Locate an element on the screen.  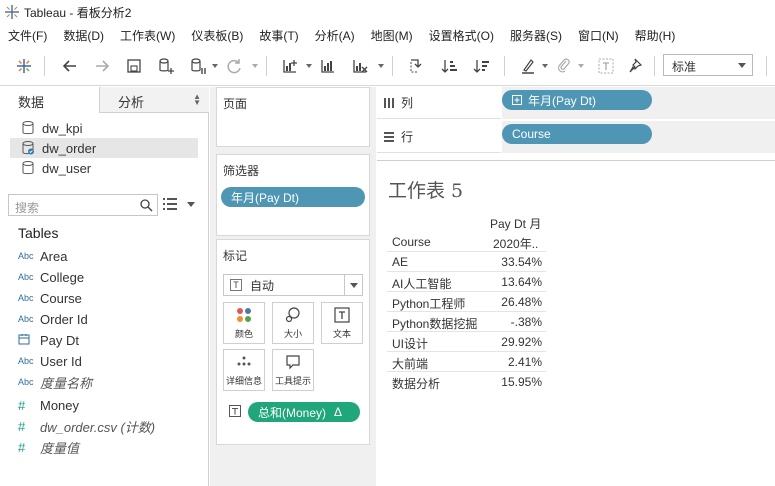
field-record-count: # dw_order.csv (计数) is located at coordinates (86, 426).